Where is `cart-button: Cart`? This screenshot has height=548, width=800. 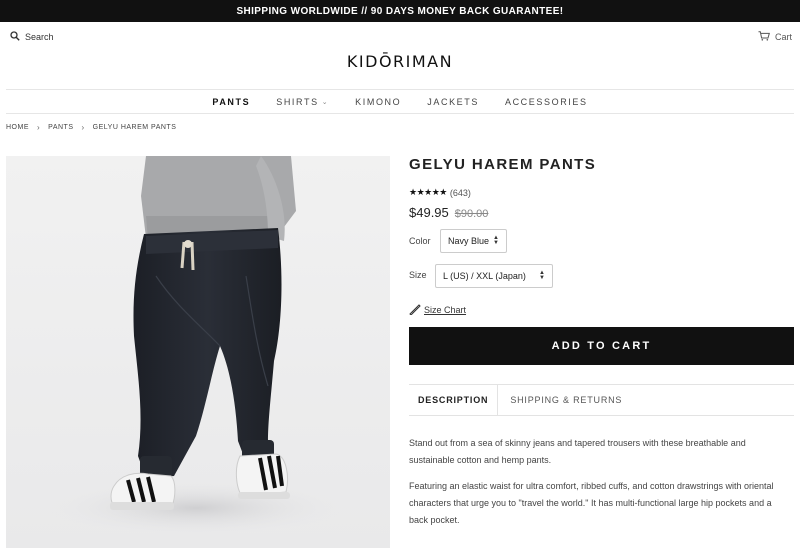 cart-button: Cart is located at coordinates (775, 37).